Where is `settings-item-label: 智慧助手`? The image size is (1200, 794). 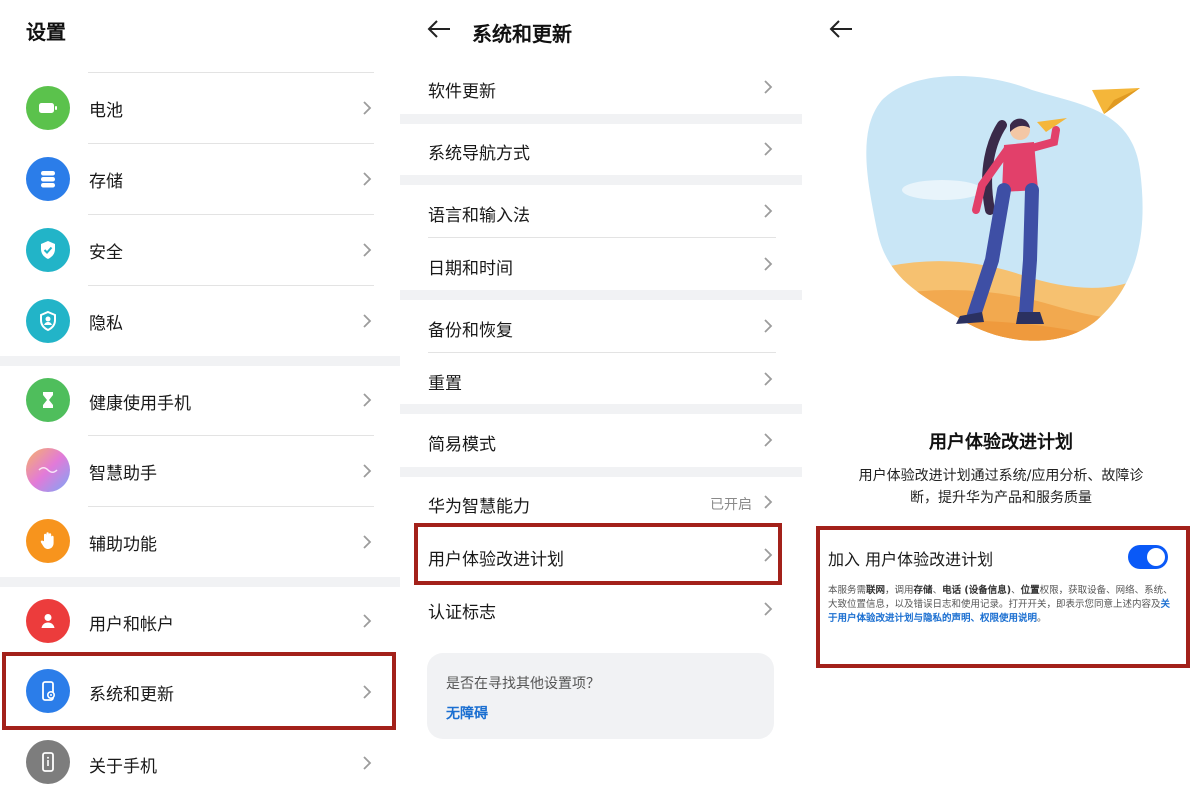
settings-item-label: 智慧助手 is located at coordinates (123, 474).